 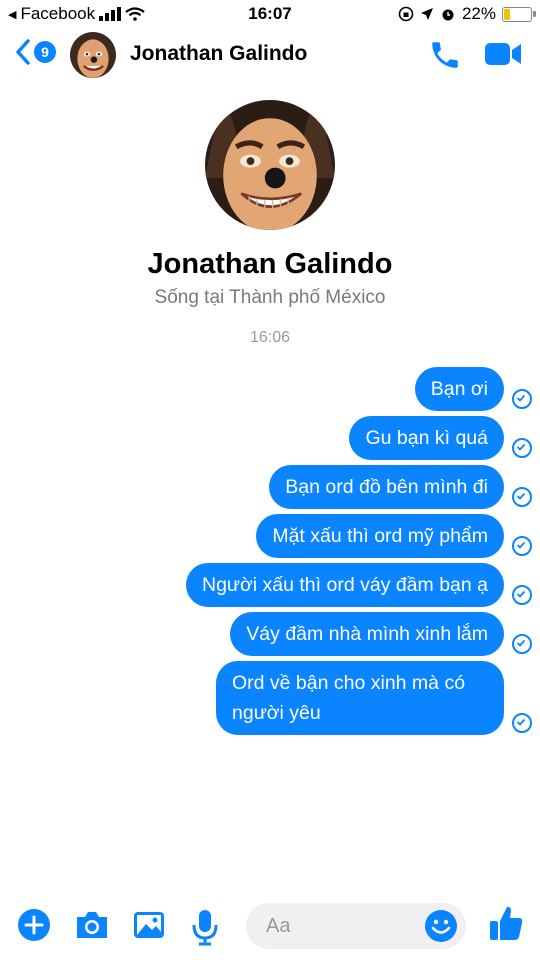 I want to click on microphone-icon, so click(x=205, y=928).